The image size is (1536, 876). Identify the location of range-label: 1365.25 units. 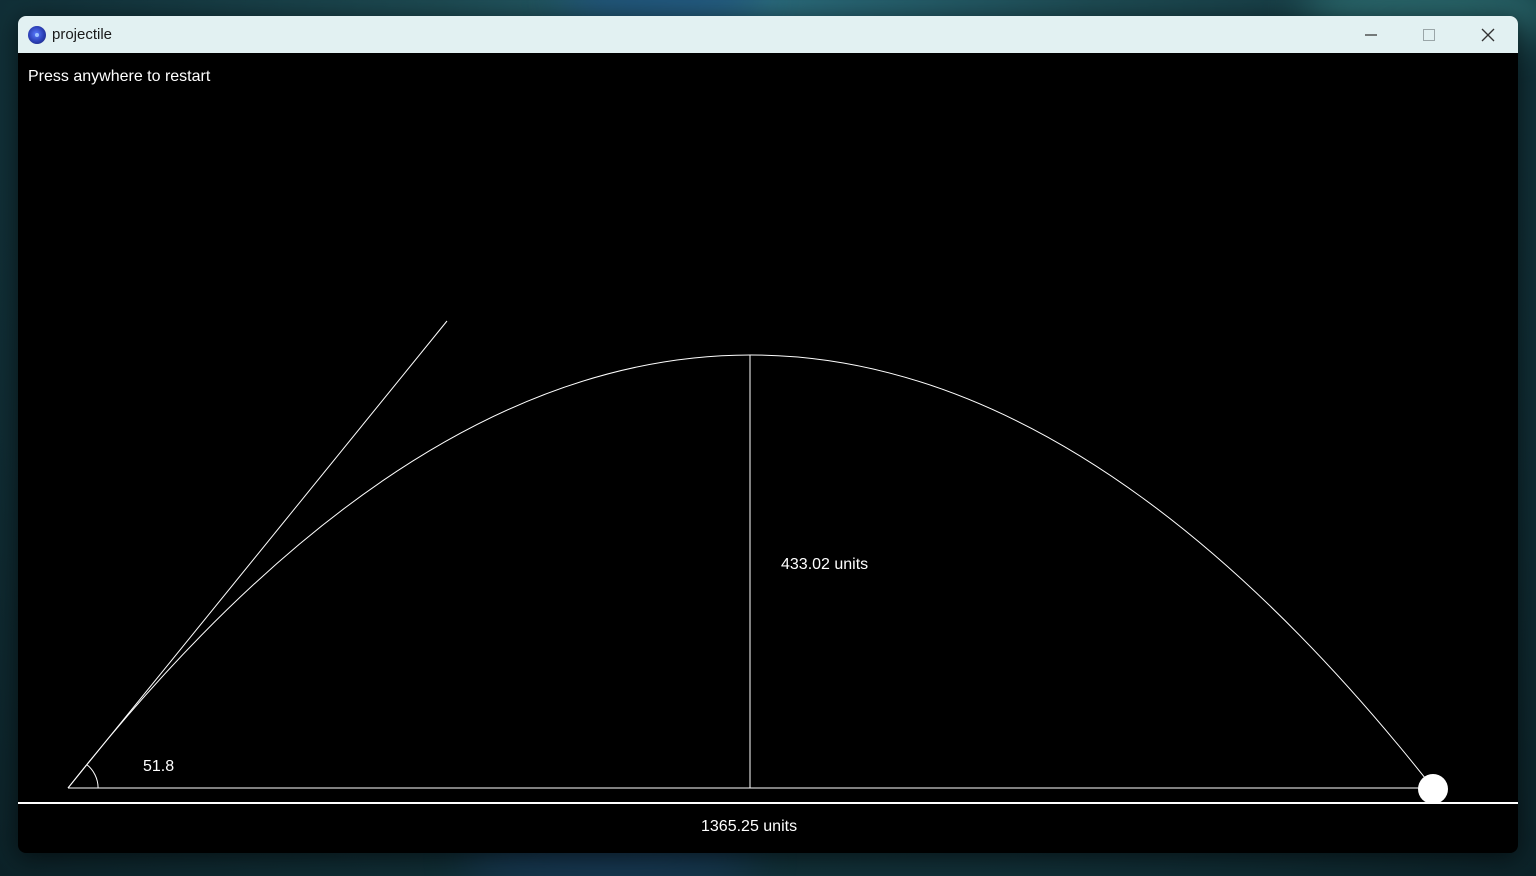
(749, 826).